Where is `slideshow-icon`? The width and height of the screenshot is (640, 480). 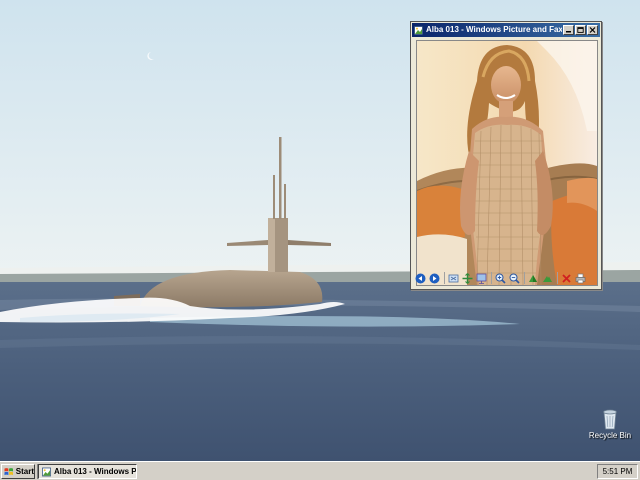 slideshow-icon is located at coordinates (481, 278).